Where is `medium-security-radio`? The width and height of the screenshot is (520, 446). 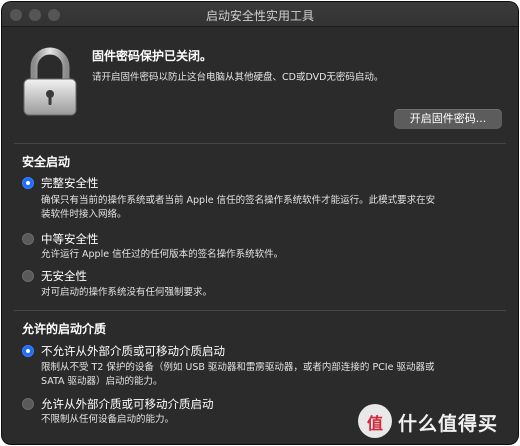 medium-security-radio is located at coordinates (28, 239).